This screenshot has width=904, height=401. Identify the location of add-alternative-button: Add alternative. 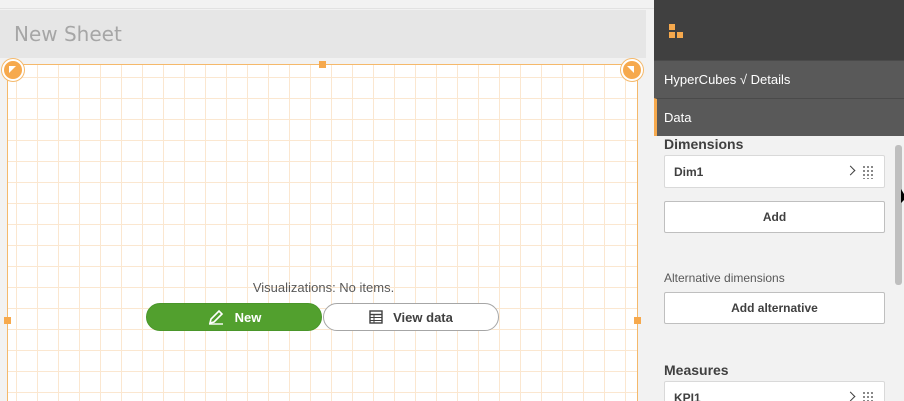
(774, 308).